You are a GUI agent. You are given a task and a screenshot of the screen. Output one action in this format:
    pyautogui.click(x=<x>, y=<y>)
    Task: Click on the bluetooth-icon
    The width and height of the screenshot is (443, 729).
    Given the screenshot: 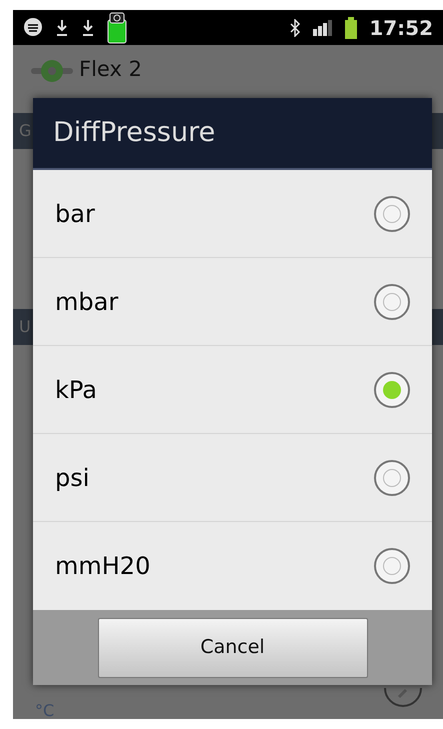 What is the action you would take?
    pyautogui.click(x=295, y=27)
    